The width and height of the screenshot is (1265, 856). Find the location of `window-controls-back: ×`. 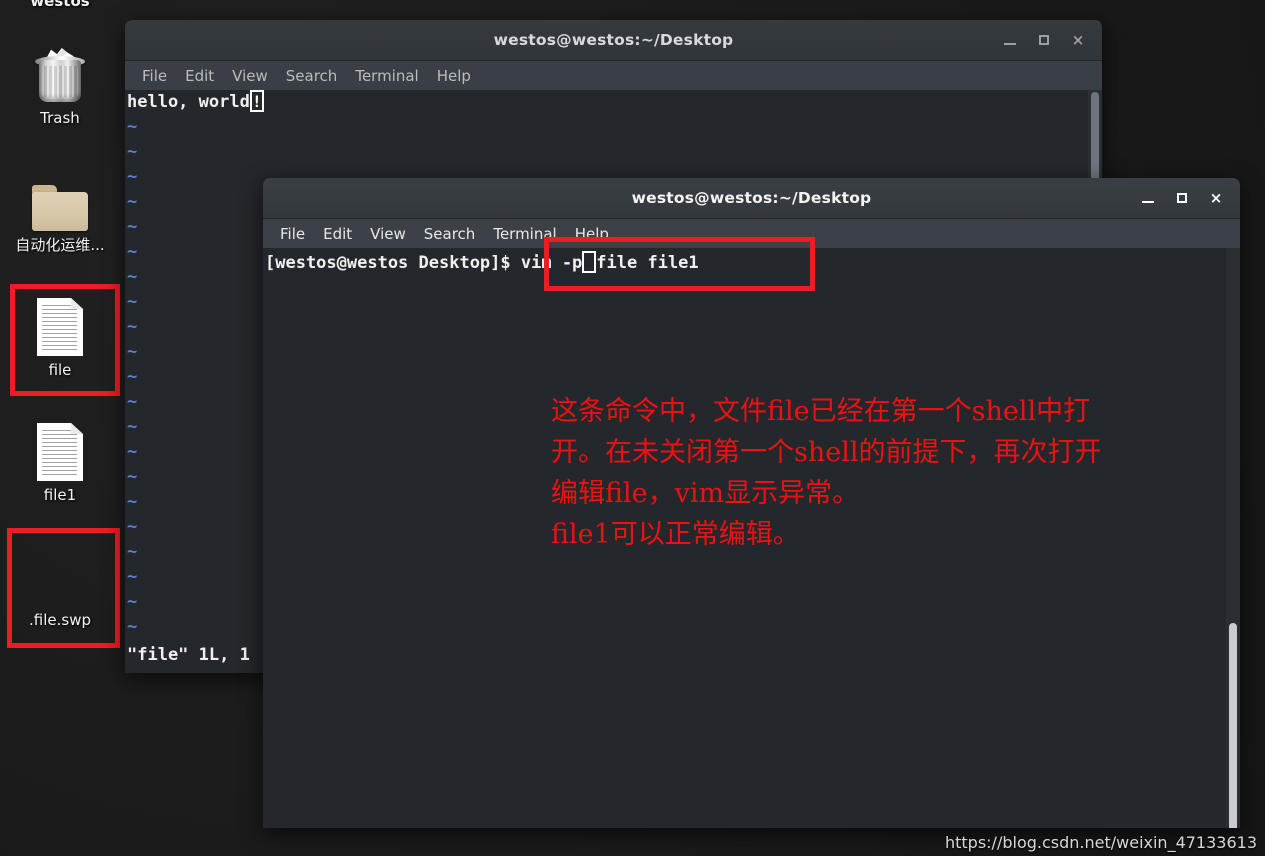

window-controls-back: × is located at coordinates (1047, 40).